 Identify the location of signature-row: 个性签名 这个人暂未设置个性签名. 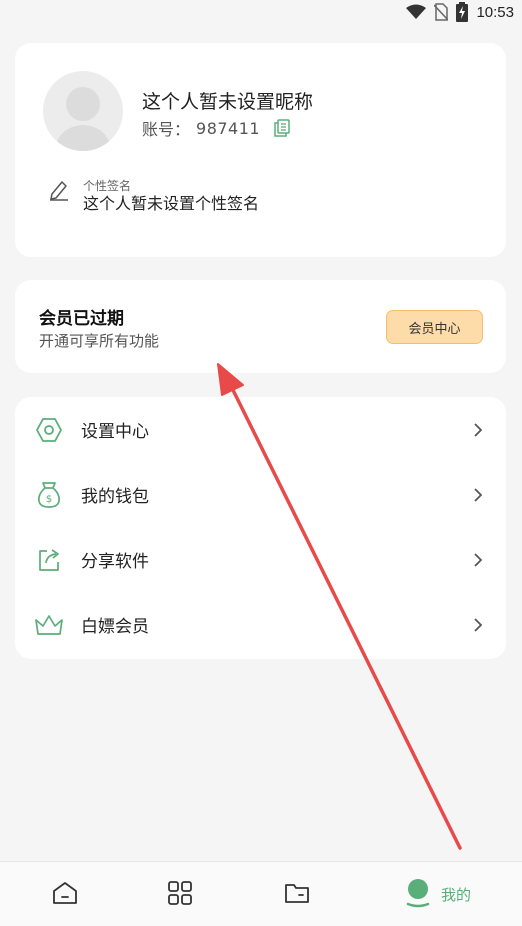
(154, 197).